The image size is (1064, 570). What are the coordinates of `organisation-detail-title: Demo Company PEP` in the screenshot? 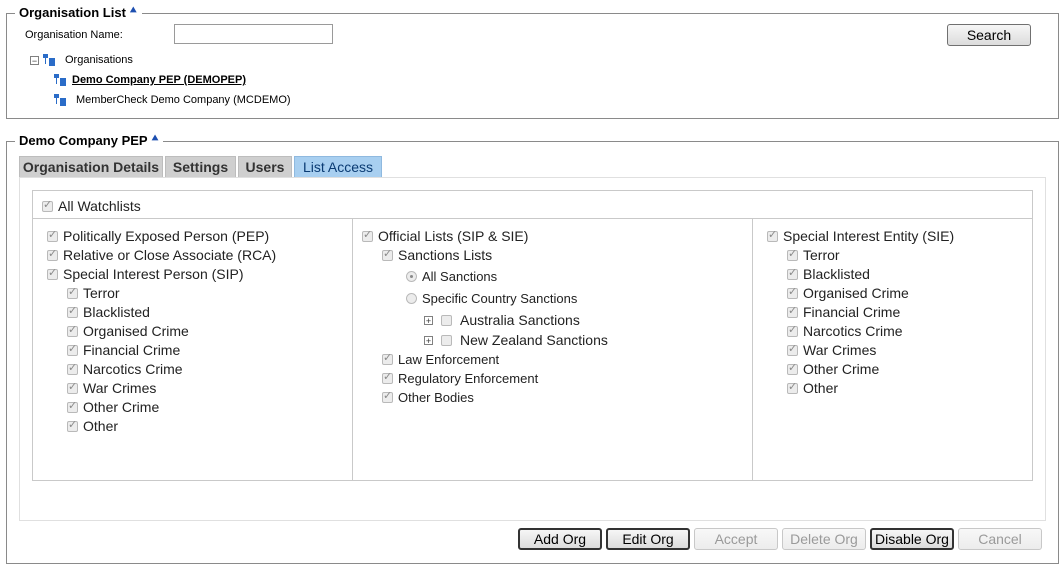 It's located at (83, 140).